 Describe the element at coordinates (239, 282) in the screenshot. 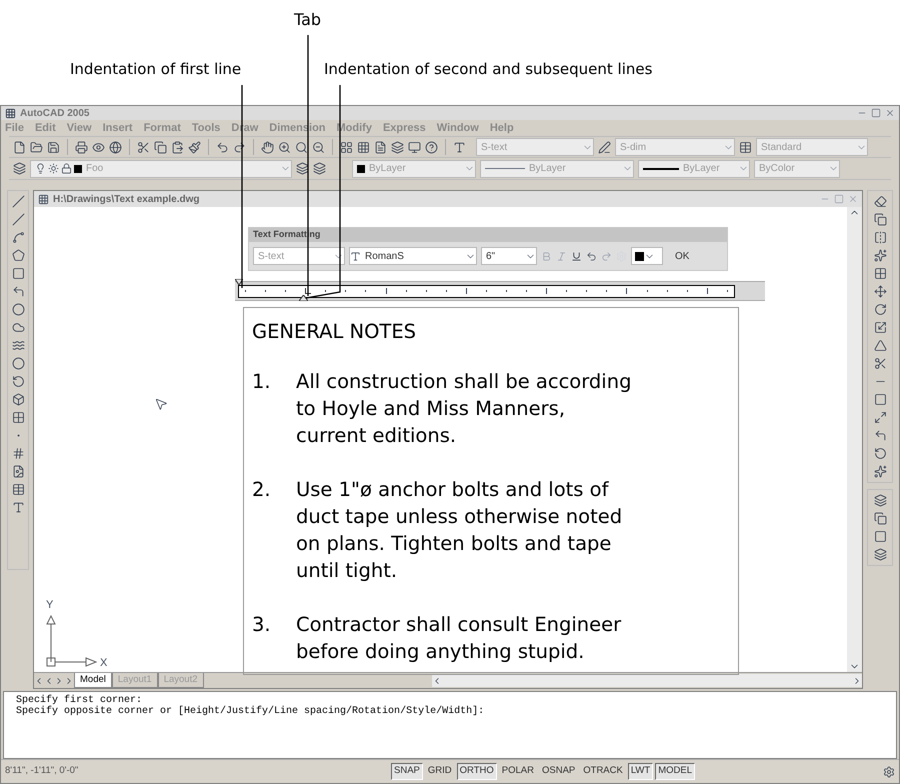

I see `first-line-indent-marker` at that location.